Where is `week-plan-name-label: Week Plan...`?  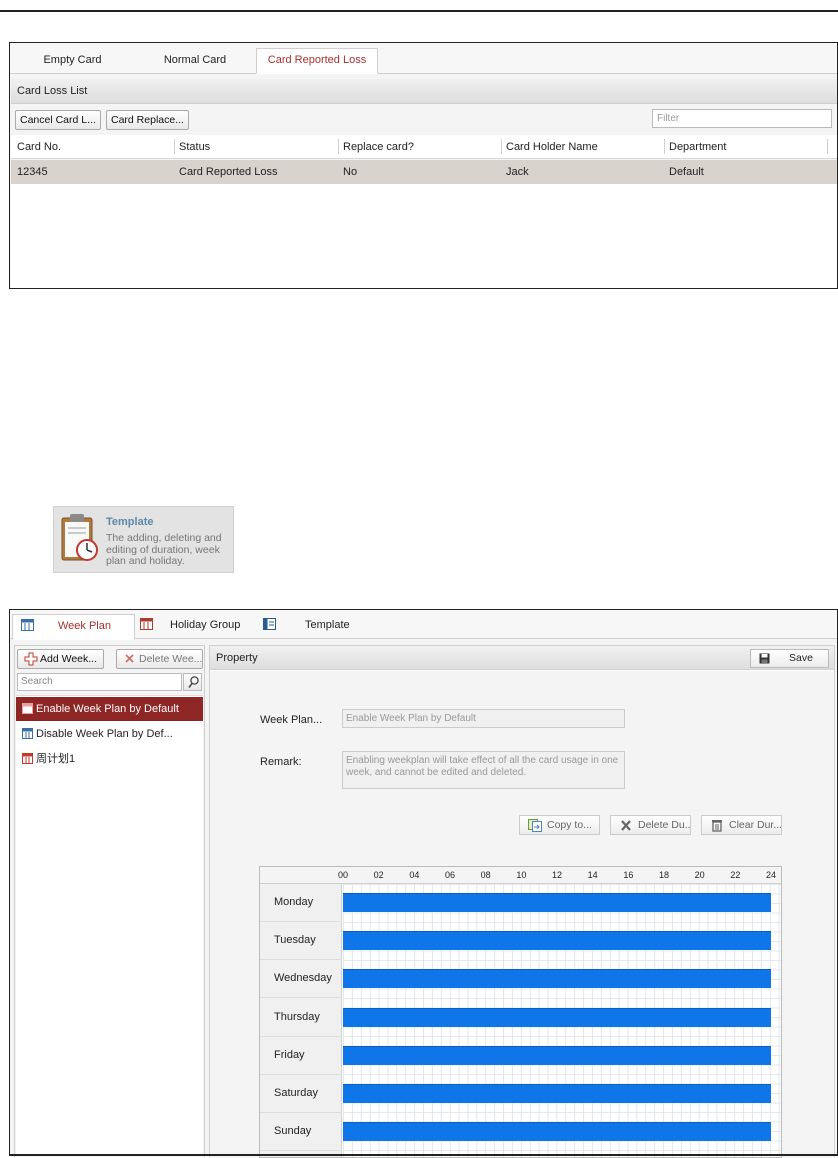 week-plan-name-label: Week Plan... is located at coordinates (291, 720).